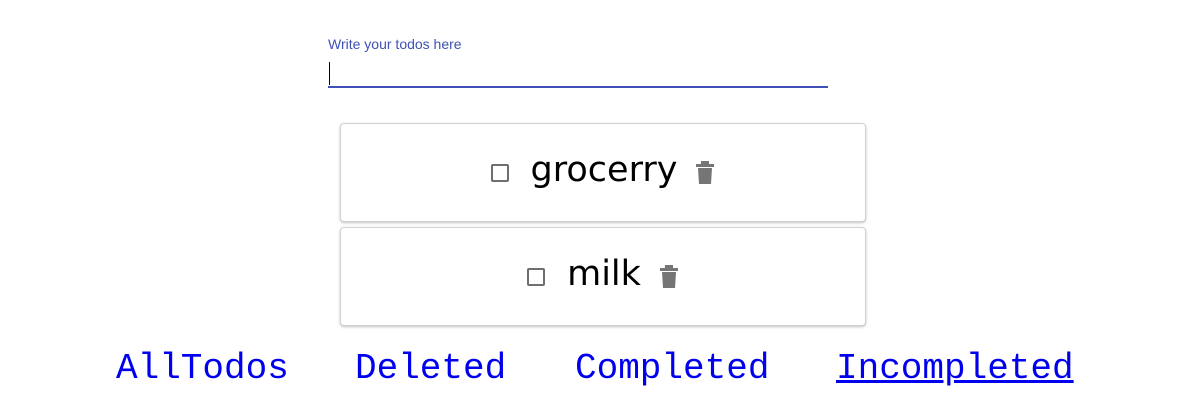  I want to click on todo-text: milk, so click(604, 274).